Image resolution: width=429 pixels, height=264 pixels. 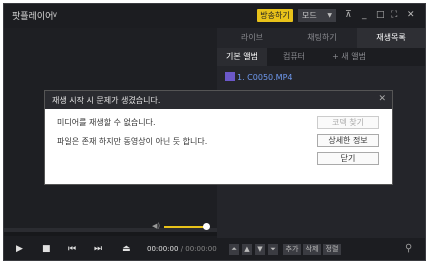 What do you see at coordinates (329, 15) in the screenshot?
I see `caret-down-icon: ▼` at bounding box center [329, 15].